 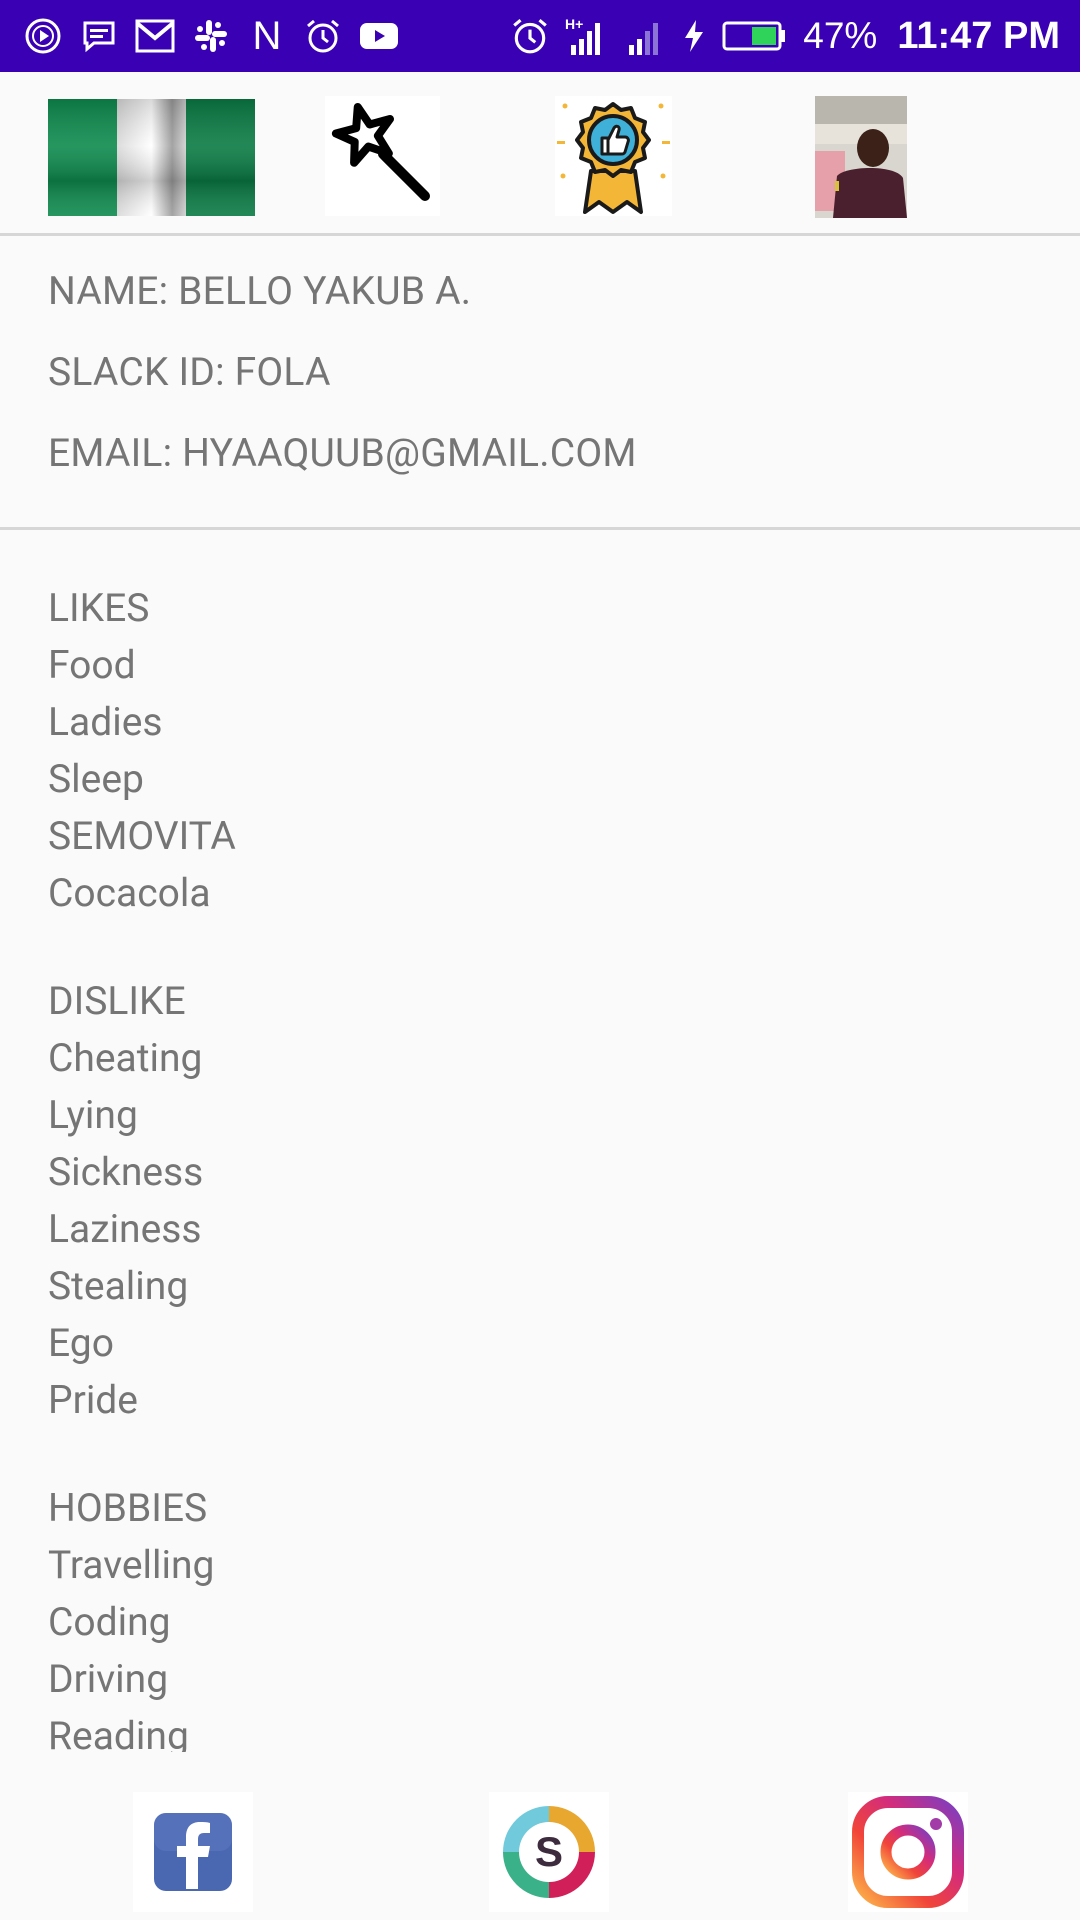 What do you see at coordinates (92, 665) in the screenshot?
I see `list-item: Food` at bounding box center [92, 665].